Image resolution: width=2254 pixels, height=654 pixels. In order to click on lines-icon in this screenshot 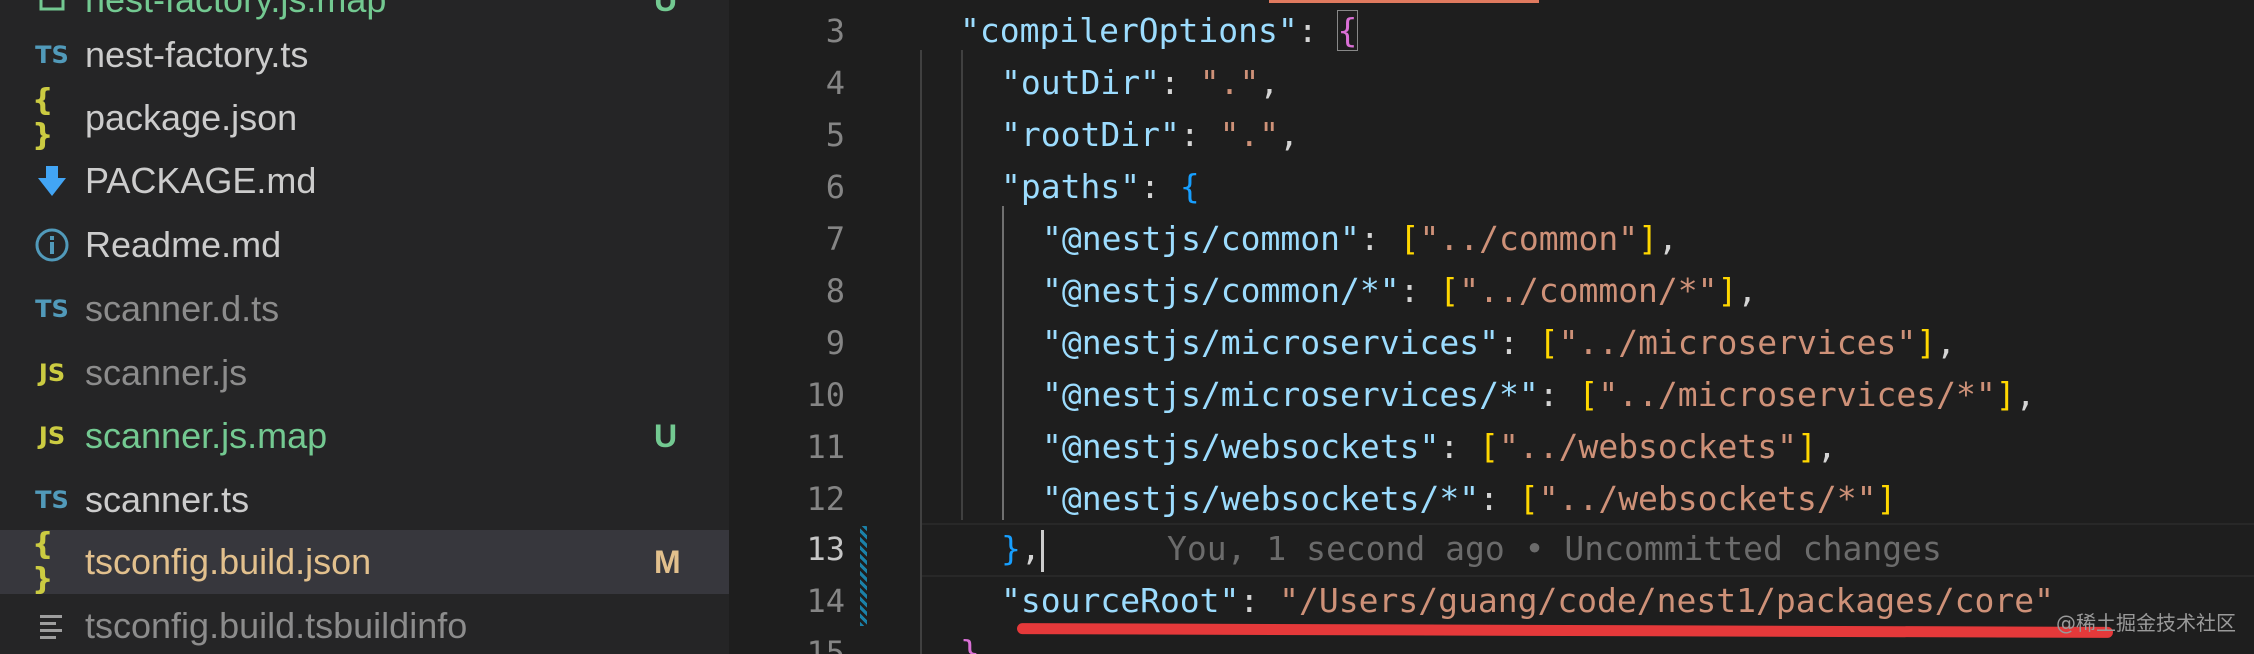, I will do `click(52, 626)`.